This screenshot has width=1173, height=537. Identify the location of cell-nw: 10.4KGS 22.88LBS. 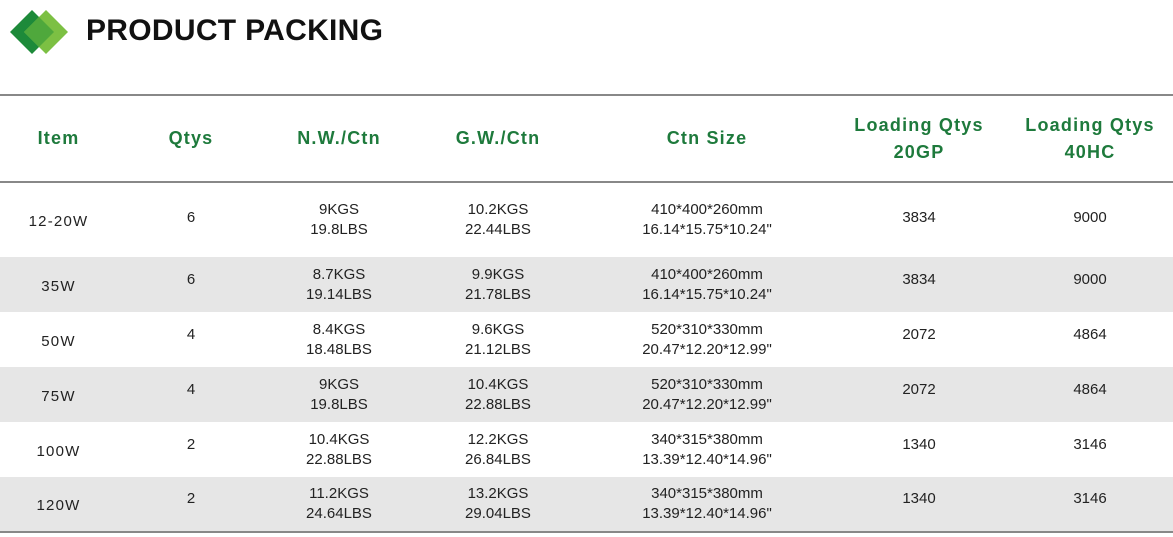
(339, 449).